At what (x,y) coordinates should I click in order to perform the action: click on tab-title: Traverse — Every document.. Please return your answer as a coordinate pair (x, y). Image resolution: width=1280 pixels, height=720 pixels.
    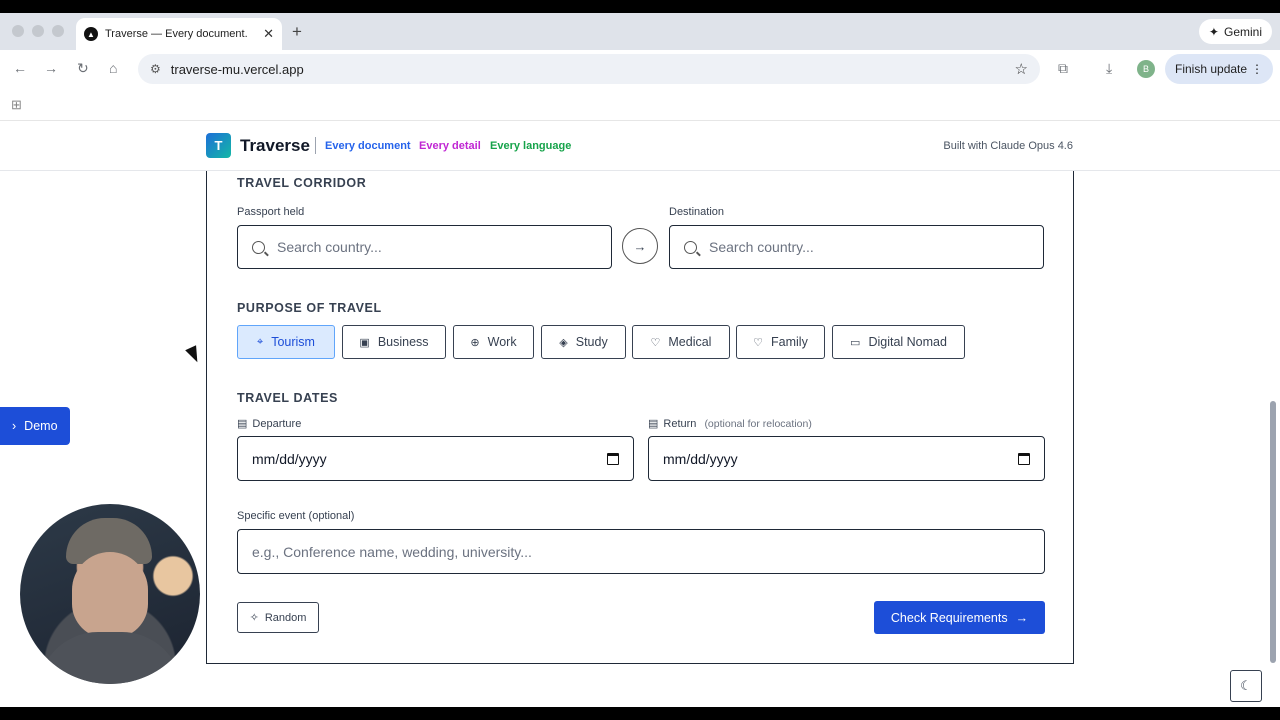
    Looking at the image, I should click on (176, 34).